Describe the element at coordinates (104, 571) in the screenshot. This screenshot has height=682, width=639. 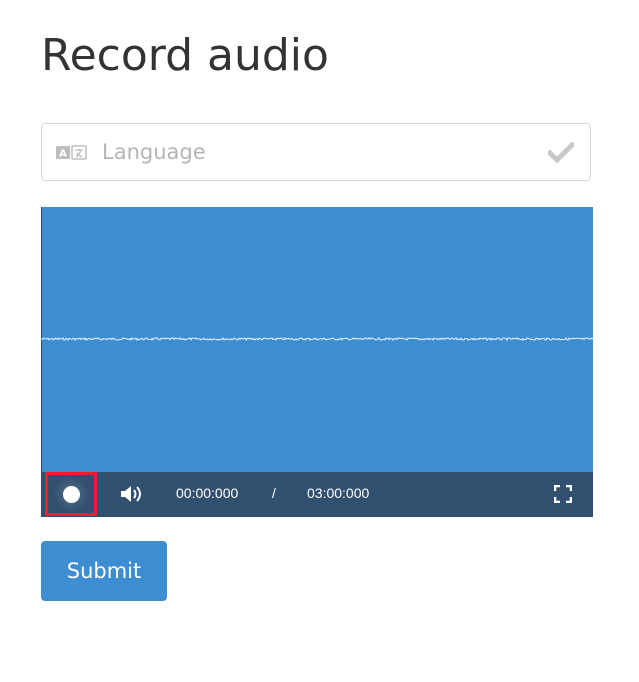
I see `submit-button: Submit` at that location.